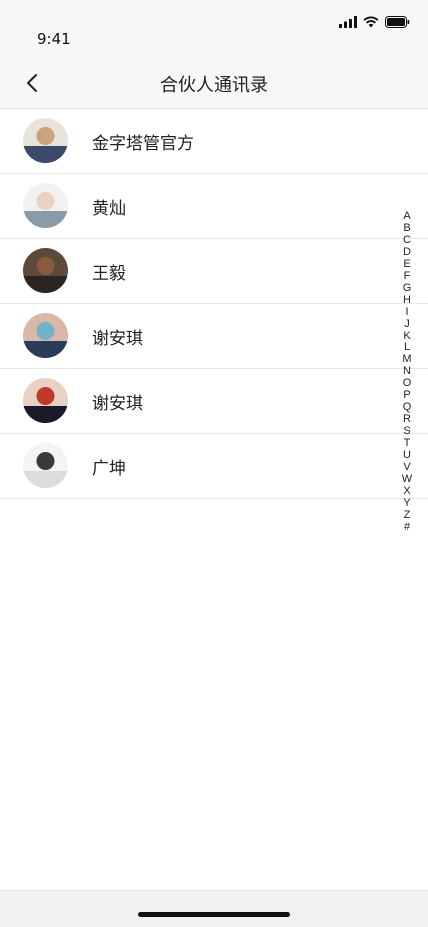 Image resolution: width=428 pixels, height=927 pixels. Describe the element at coordinates (143, 144) in the screenshot. I see `contact-name: 金字塔管官方` at that location.